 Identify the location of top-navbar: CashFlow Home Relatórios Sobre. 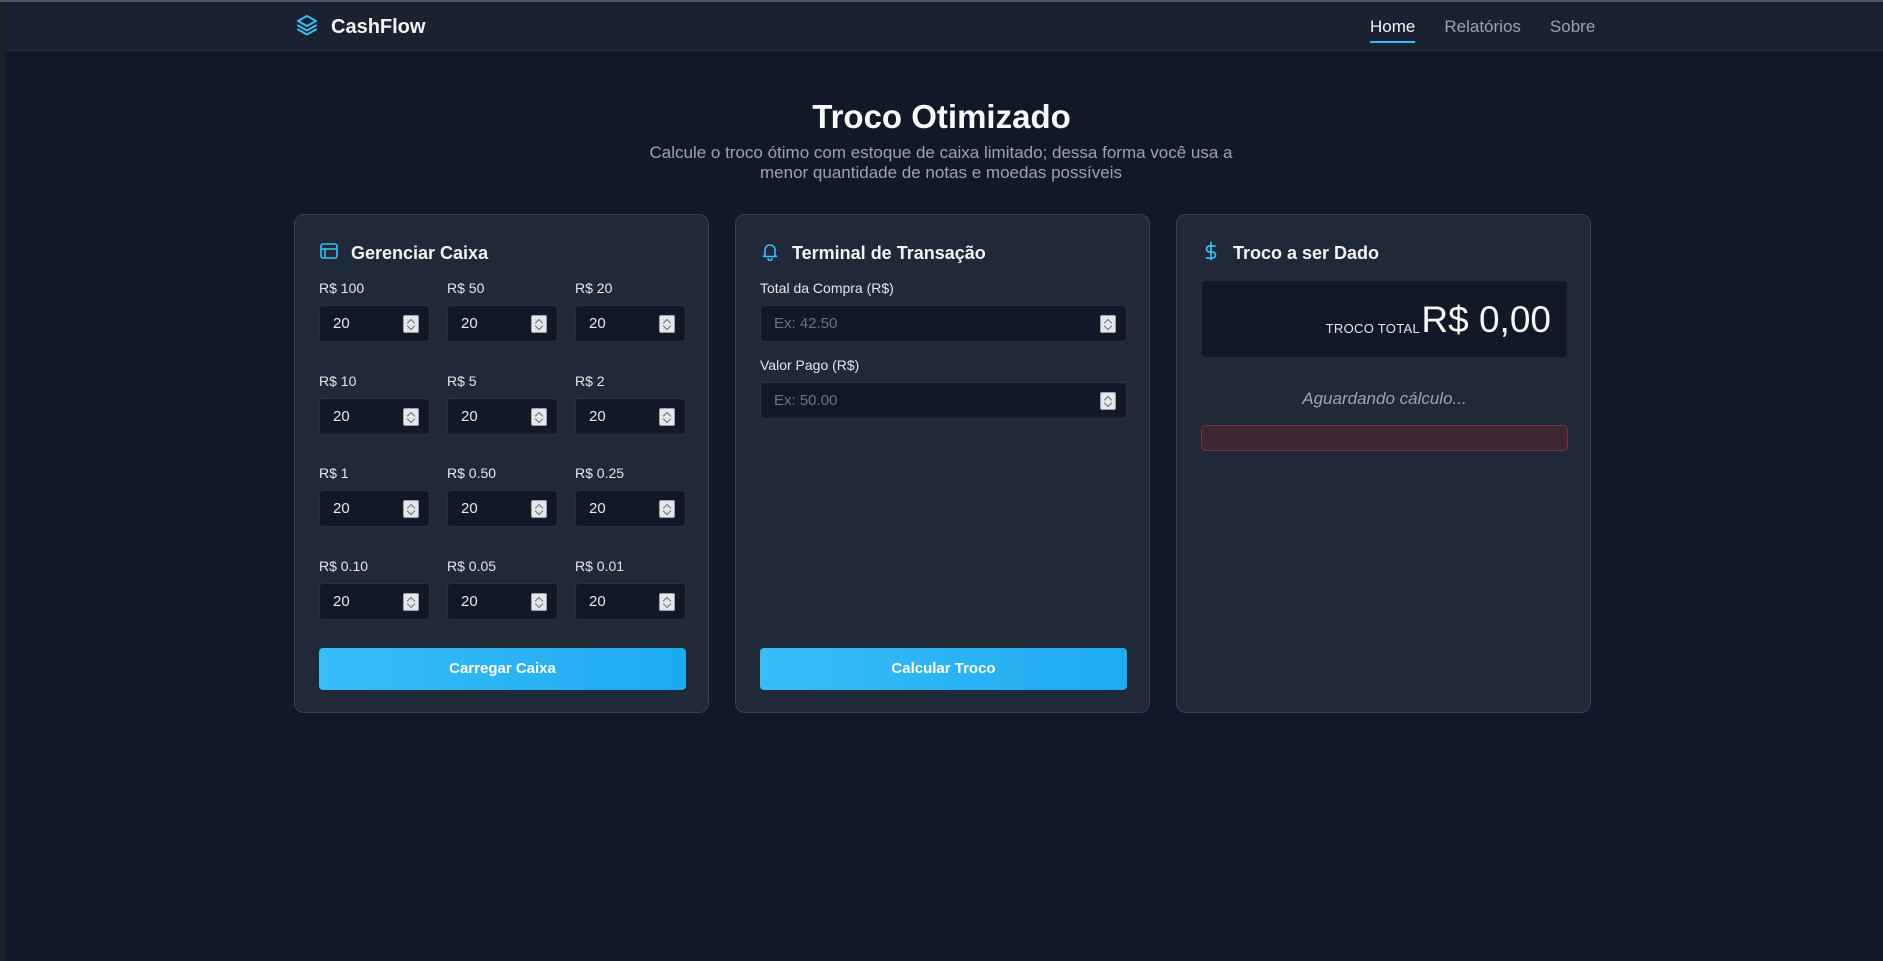
(944, 26).